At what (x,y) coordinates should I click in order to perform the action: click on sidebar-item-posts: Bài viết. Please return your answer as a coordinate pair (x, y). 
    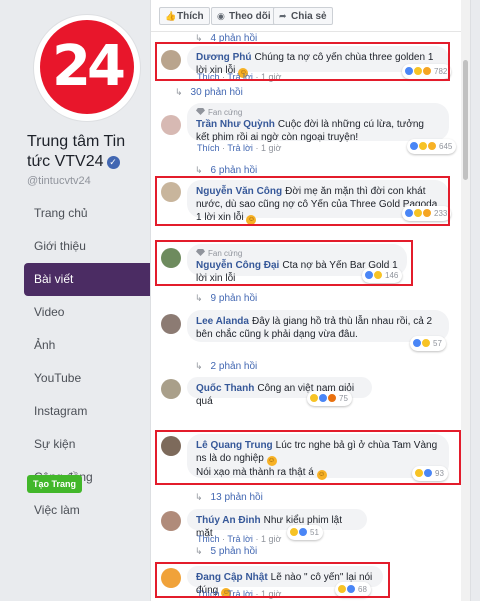
    Looking at the image, I should click on (87, 279).